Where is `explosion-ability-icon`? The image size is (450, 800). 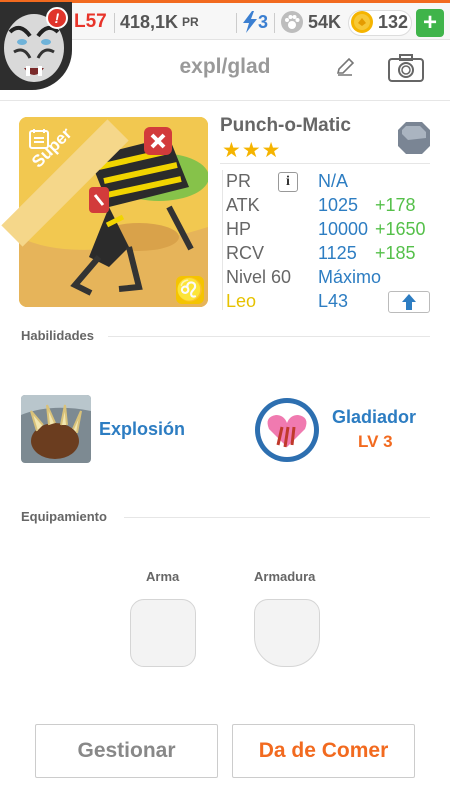
explosion-ability-icon is located at coordinates (56, 429).